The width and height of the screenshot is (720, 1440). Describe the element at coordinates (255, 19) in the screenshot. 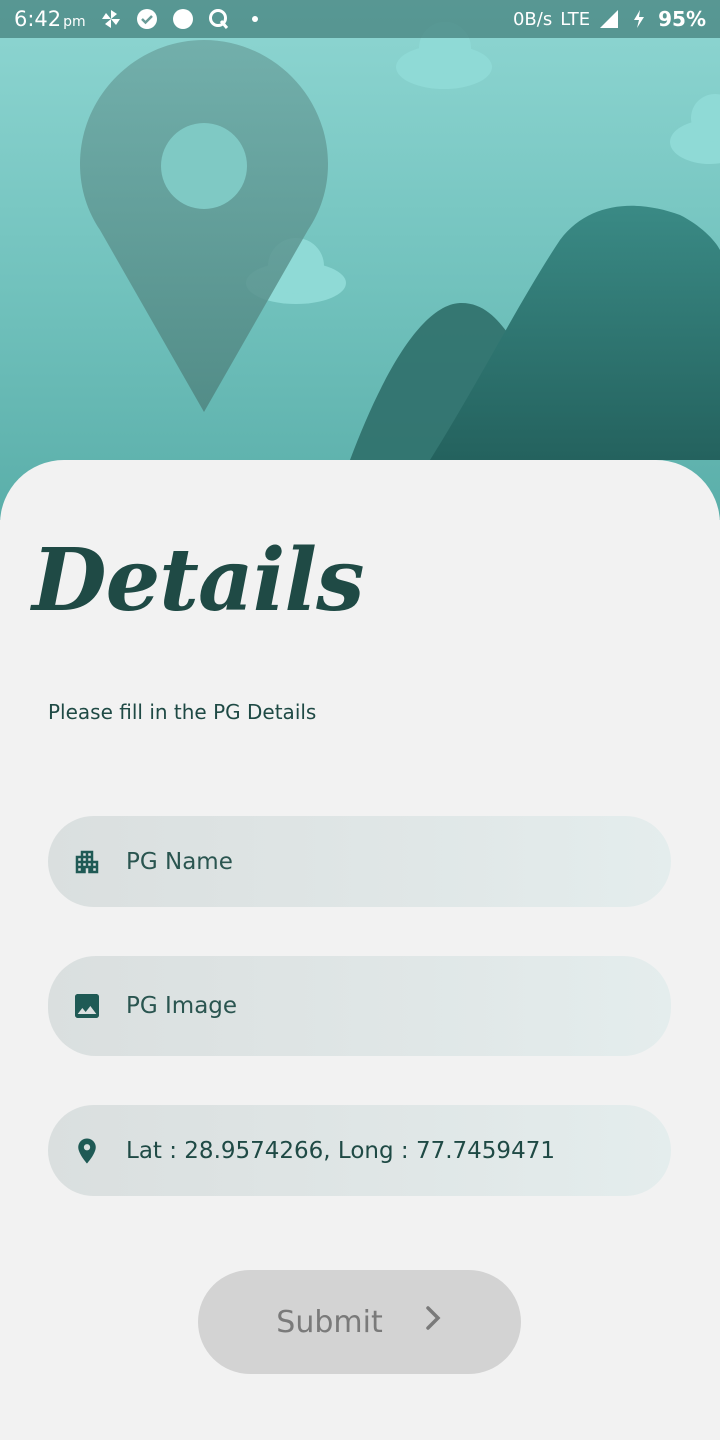

I see `dot-icon` at that location.